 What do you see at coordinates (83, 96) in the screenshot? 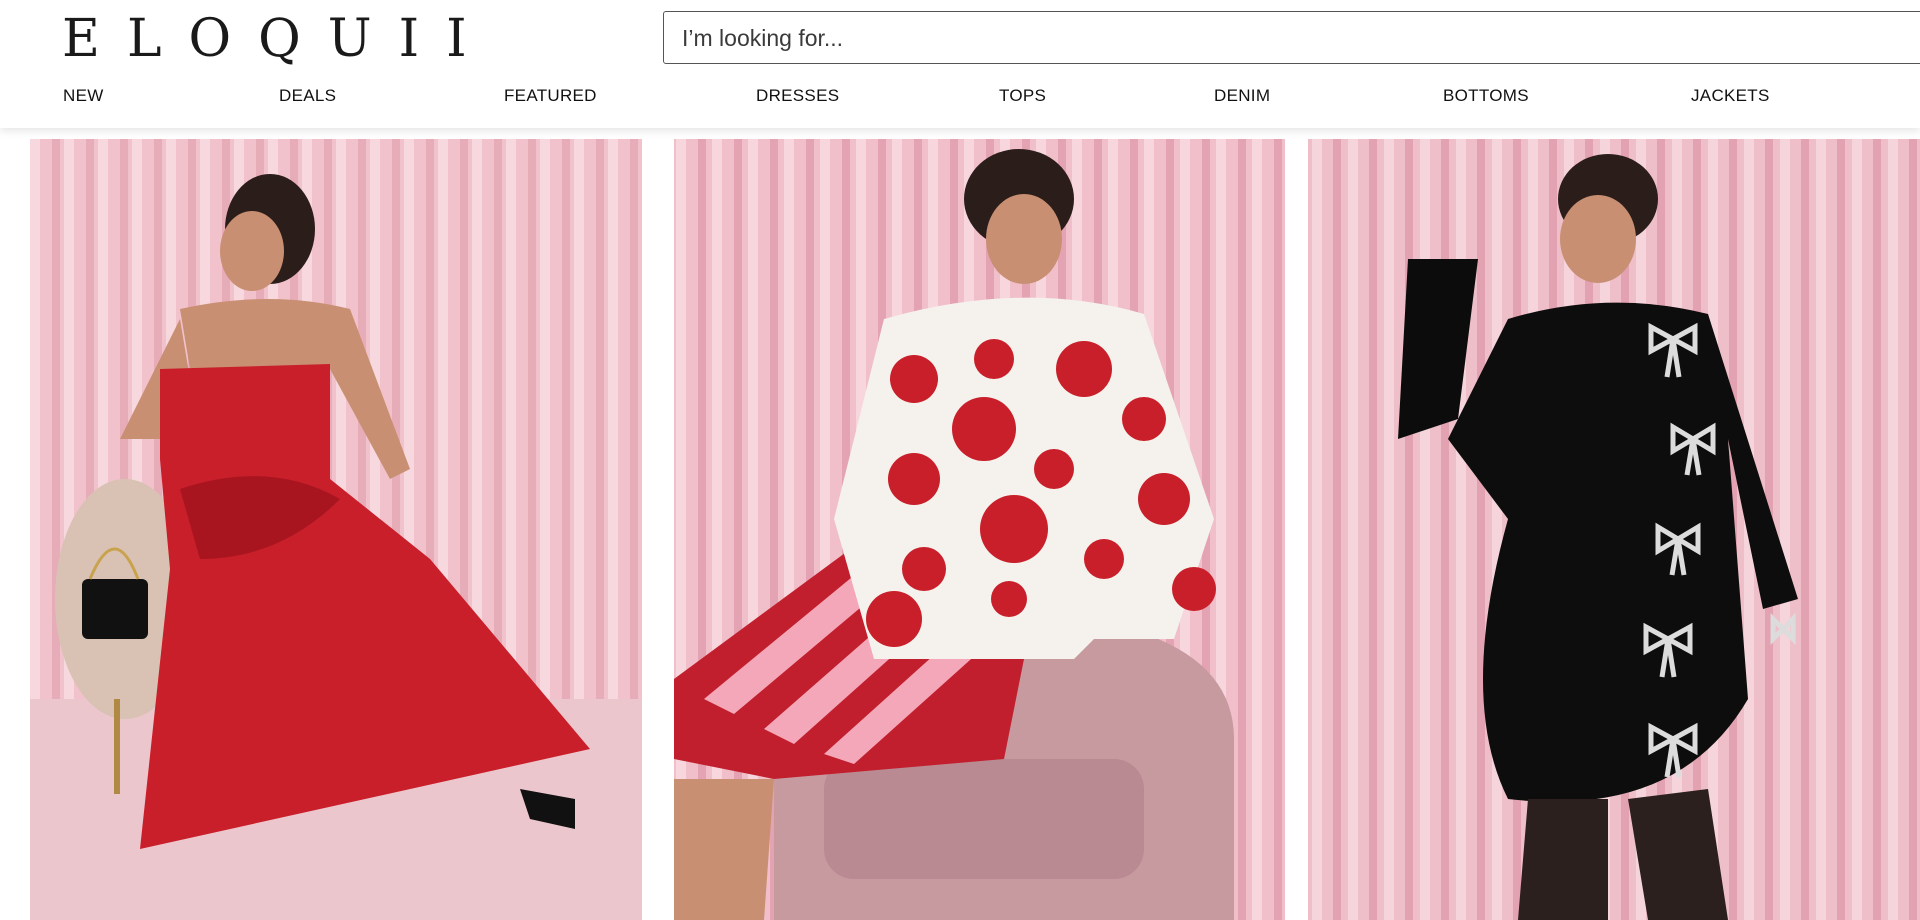
I see `nav-item-new: NEW` at bounding box center [83, 96].